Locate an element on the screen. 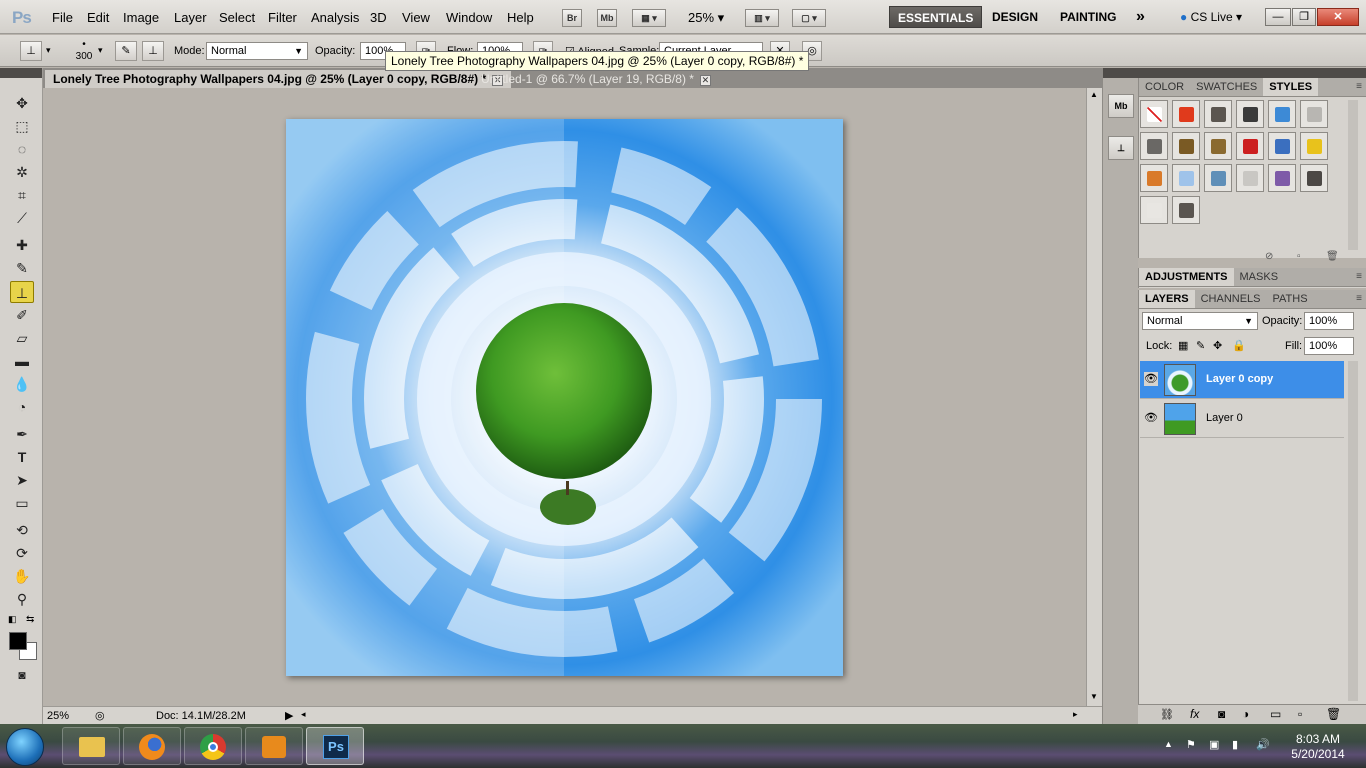 The height and width of the screenshot is (768, 1366). preset-dropdown-arrow: ▾ is located at coordinates (48, 50).